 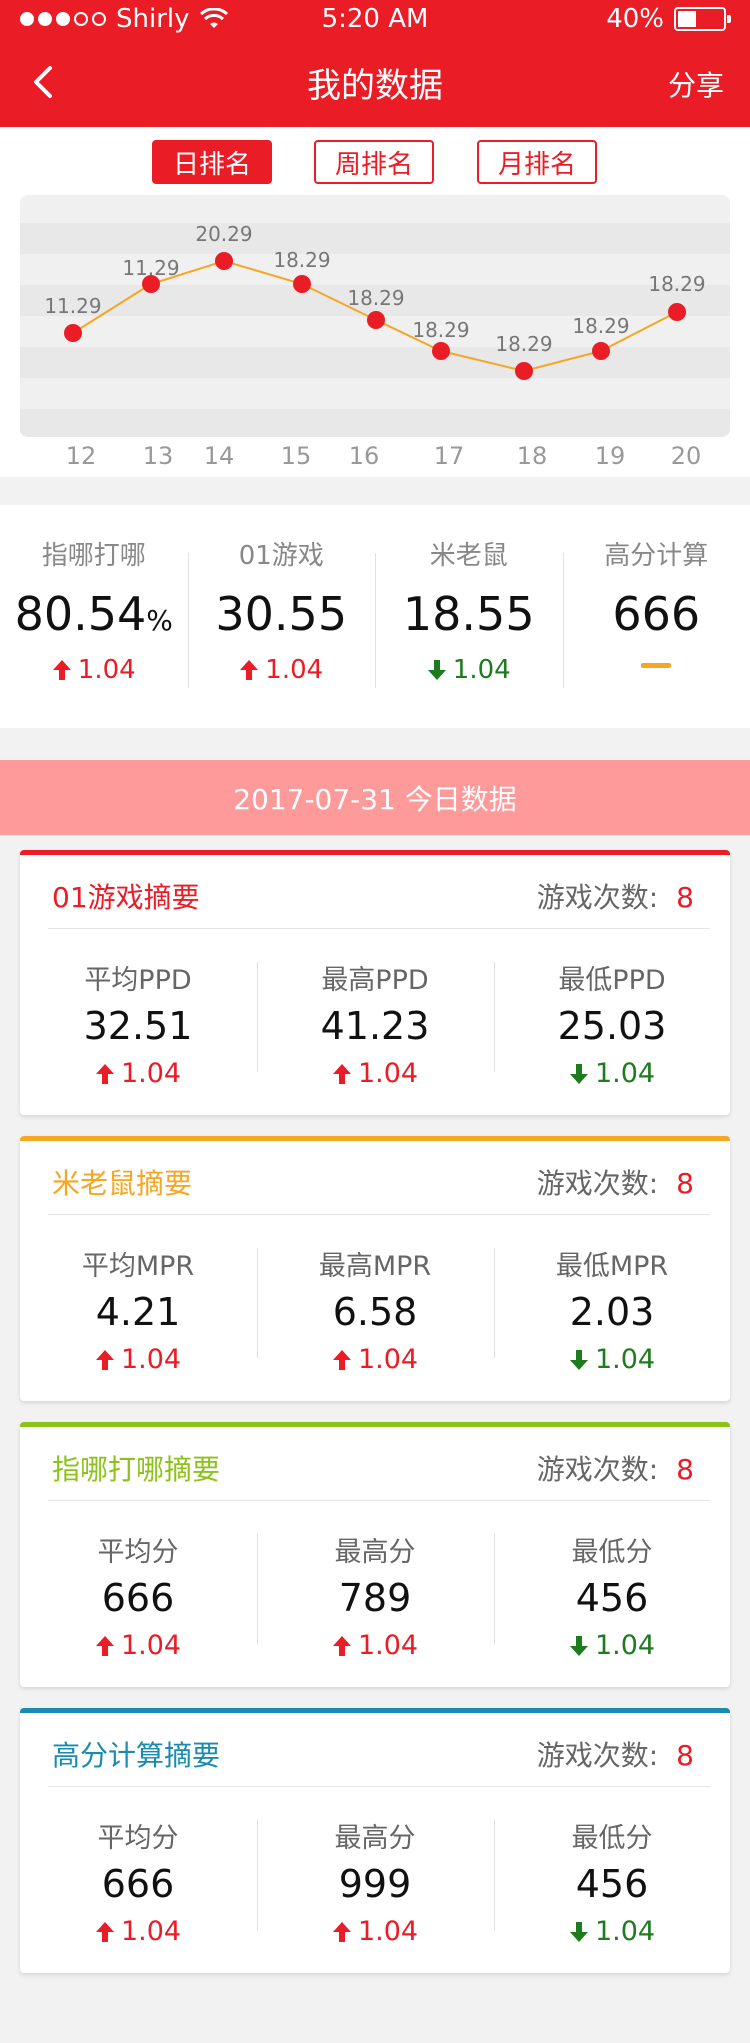 What do you see at coordinates (138, 1266) in the screenshot?
I see `metric-name: 平均MPR` at bounding box center [138, 1266].